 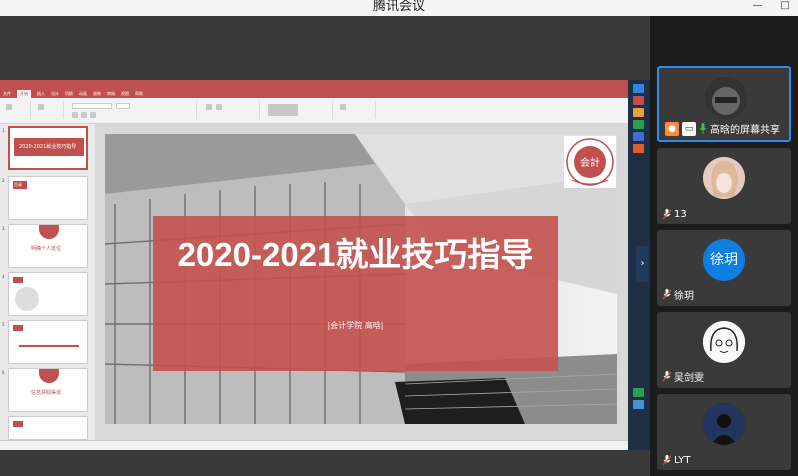 What do you see at coordinates (69, 94) in the screenshot?
I see `ppt-tab: 切换` at bounding box center [69, 94].